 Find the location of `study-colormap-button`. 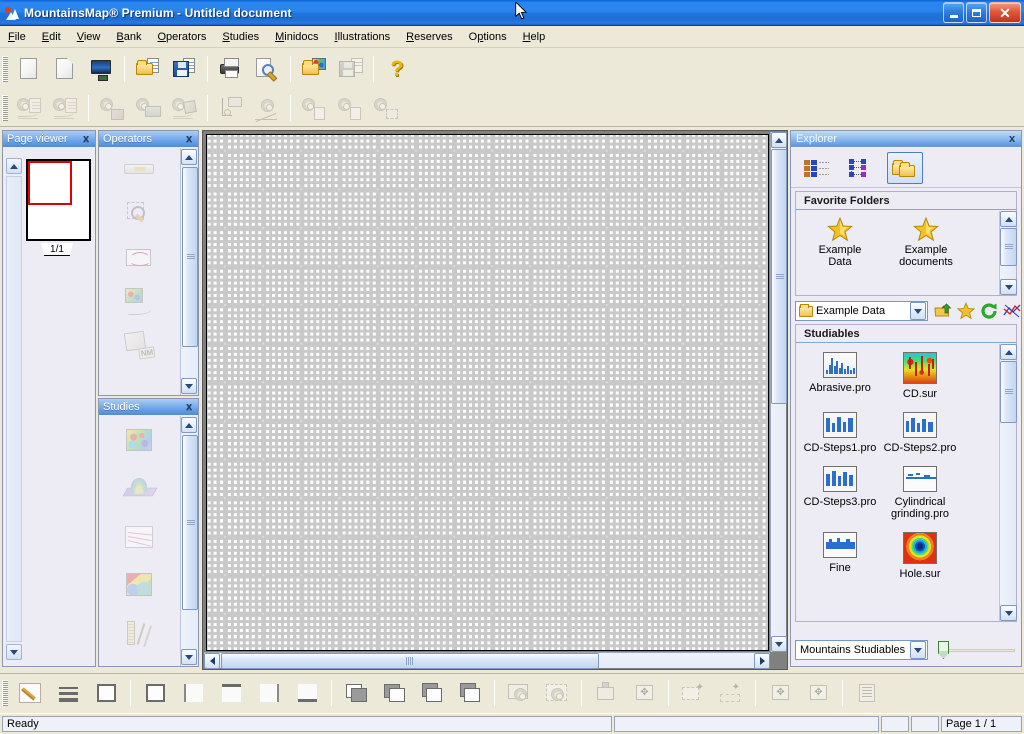

study-colormap-button is located at coordinates (139, 442).